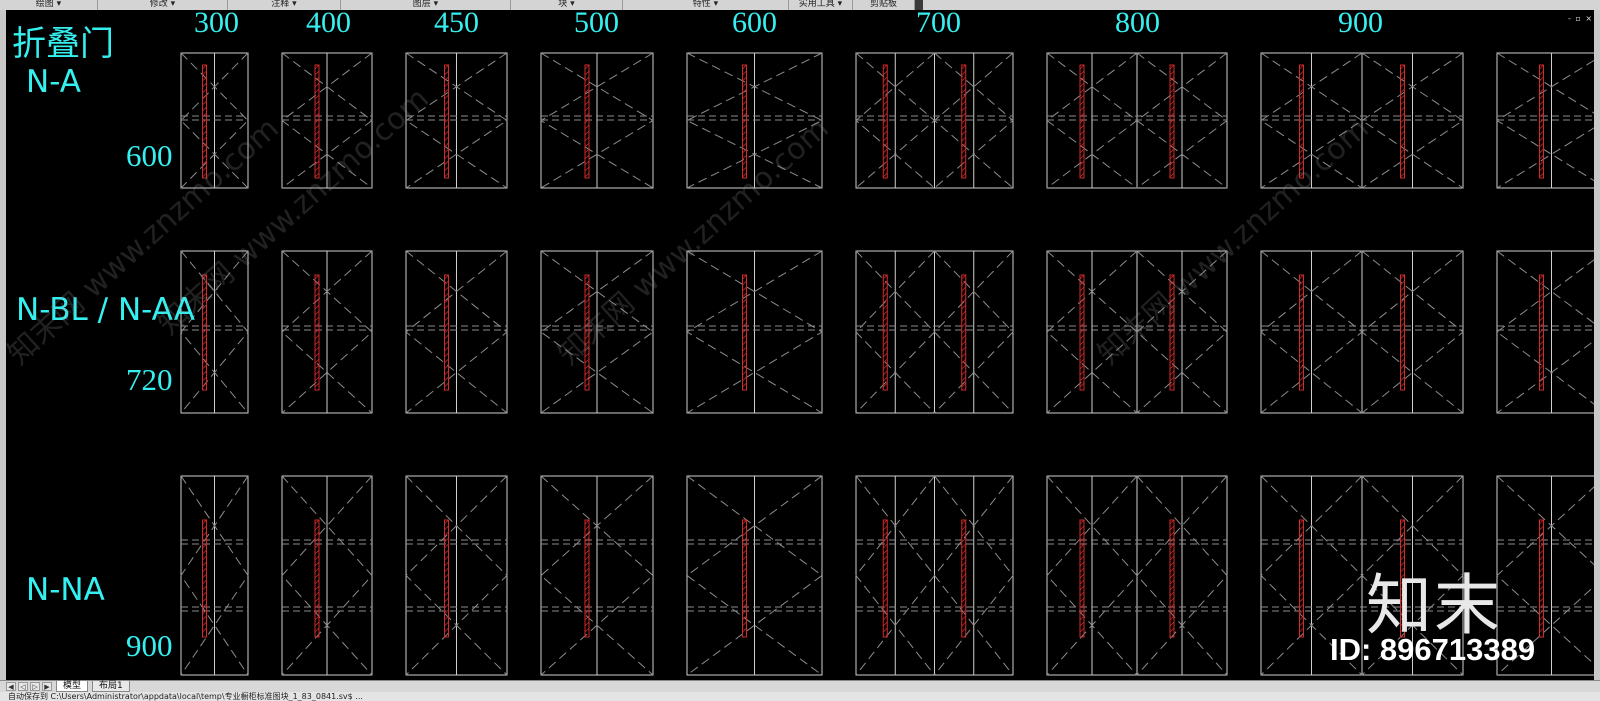 The width and height of the screenshot is (1600, 701). I want to click on ribbon-panel-properties: 特性 ▾, so click(706, 5).